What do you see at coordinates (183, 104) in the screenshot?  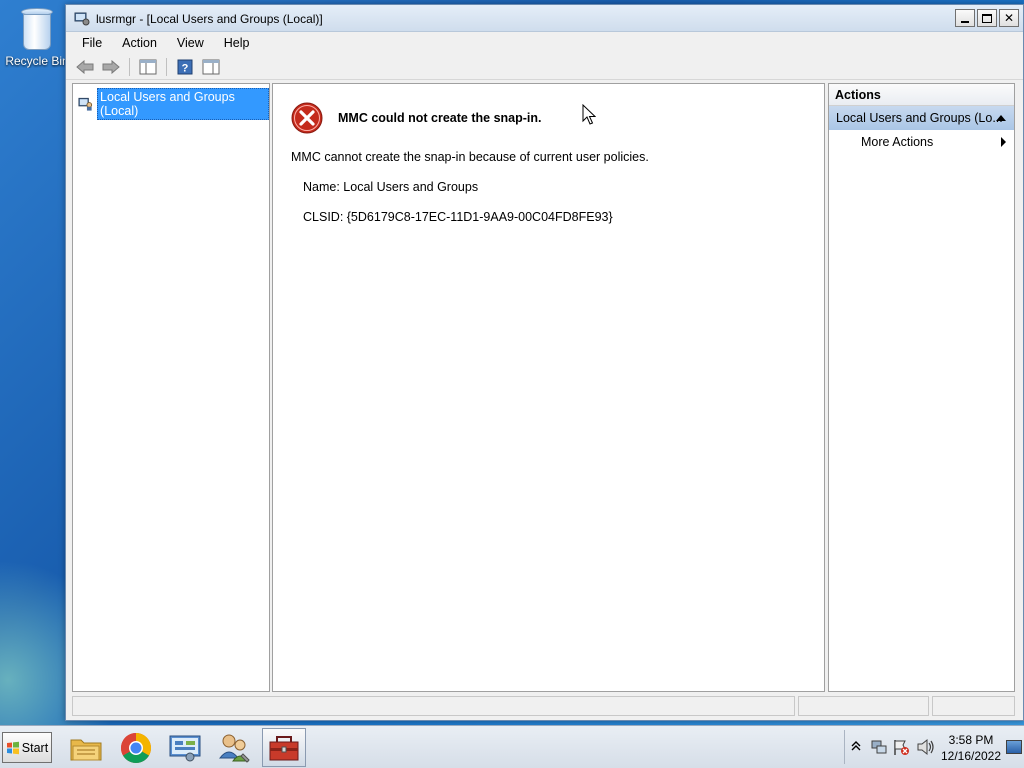 I see `tree-node-label: Local Users and Groups (Local)` at bounding box center [183, 104].